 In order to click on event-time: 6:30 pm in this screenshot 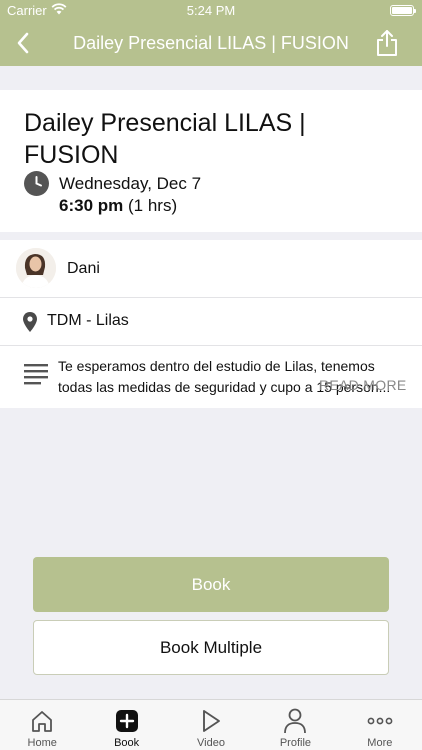, I will do `click(91, 205)`.